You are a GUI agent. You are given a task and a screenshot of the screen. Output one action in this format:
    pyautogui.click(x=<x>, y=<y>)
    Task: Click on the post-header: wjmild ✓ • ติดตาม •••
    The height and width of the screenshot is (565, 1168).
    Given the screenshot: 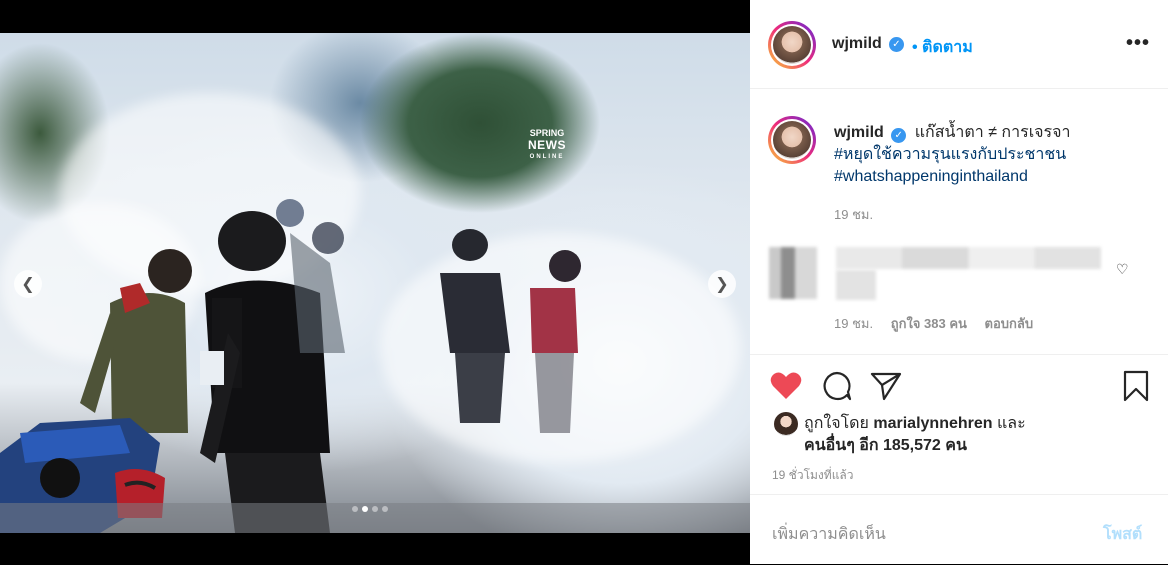 What is the action you would take?
    pyautogui.click(x=959, y=44)
    